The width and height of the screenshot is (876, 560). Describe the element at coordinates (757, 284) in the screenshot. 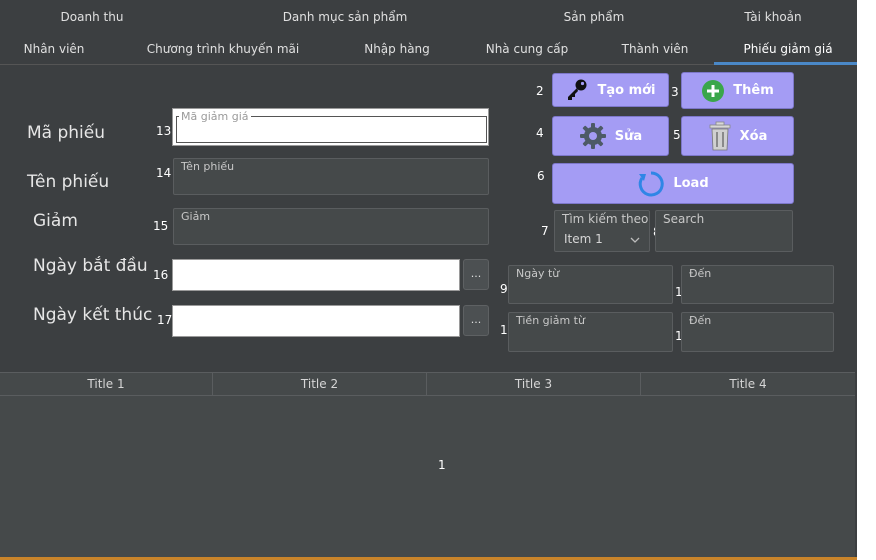

I see `ngay-den-field: Đến` at that location.